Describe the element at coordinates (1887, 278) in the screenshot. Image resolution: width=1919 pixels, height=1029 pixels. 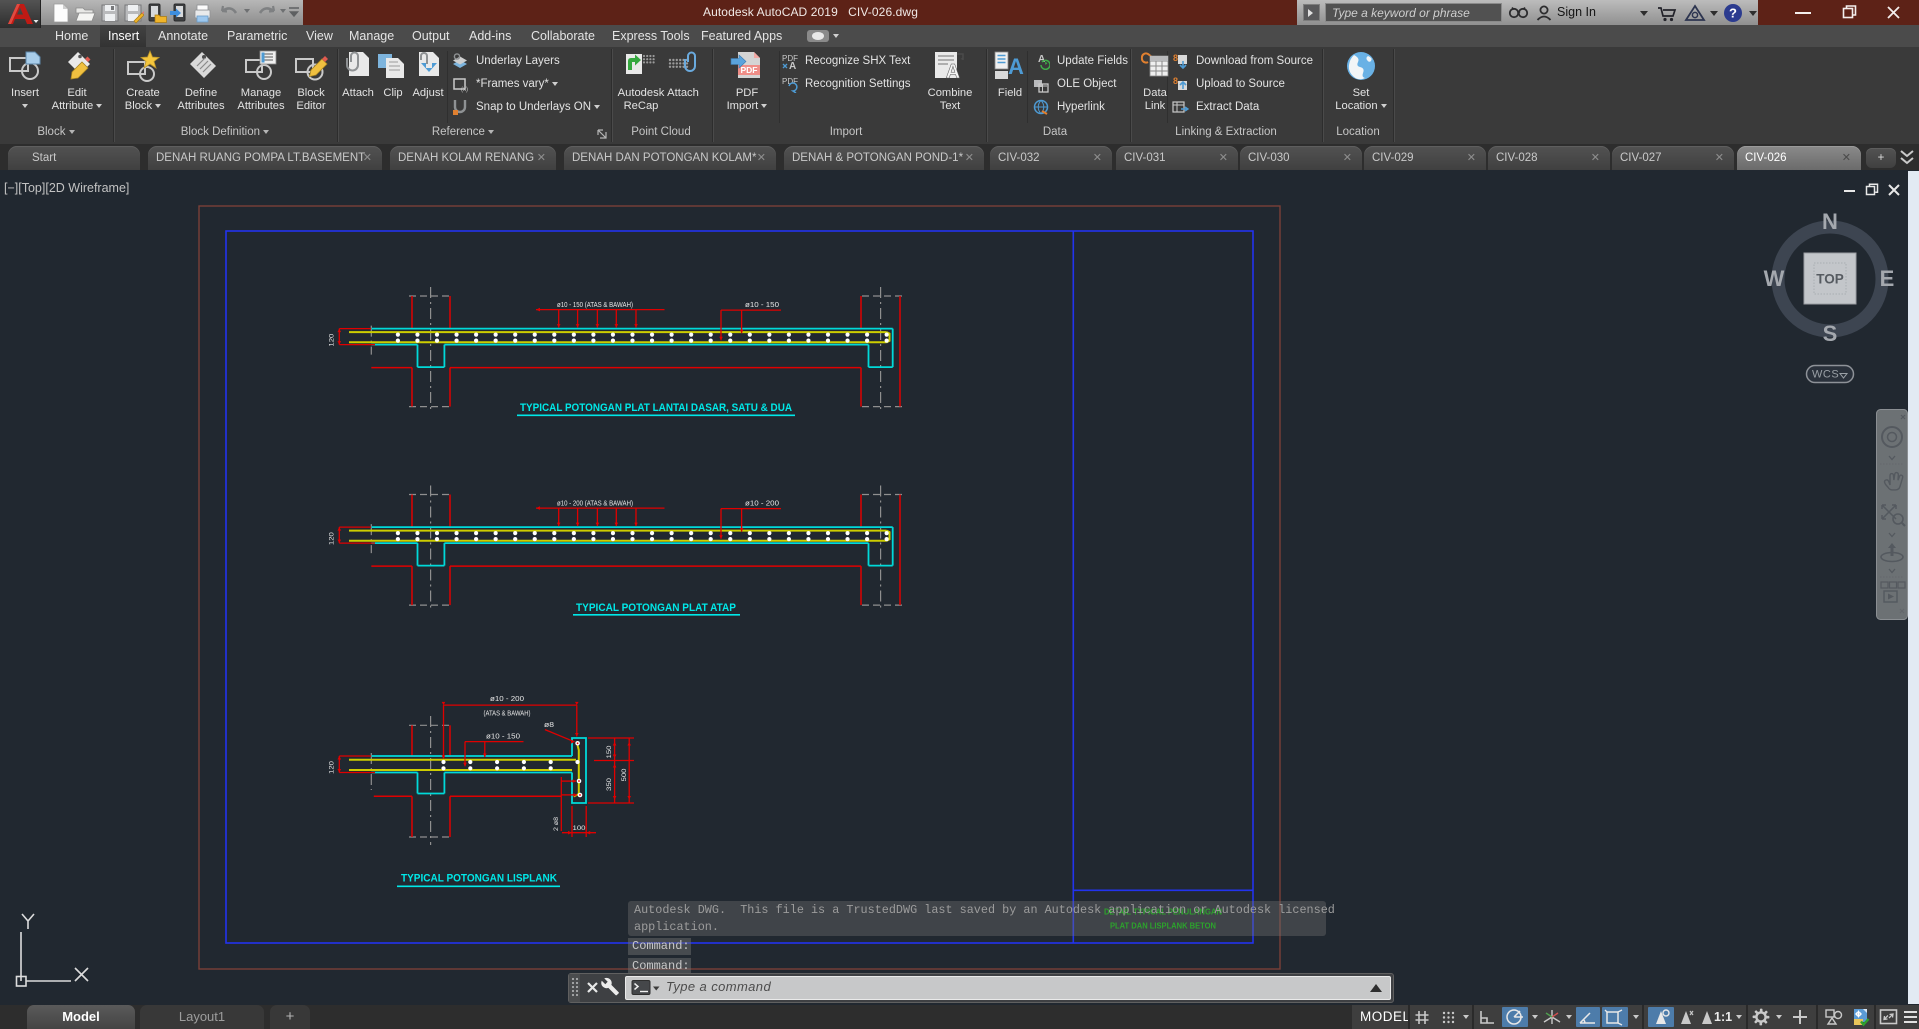
I see `svg-text: E` at that location.